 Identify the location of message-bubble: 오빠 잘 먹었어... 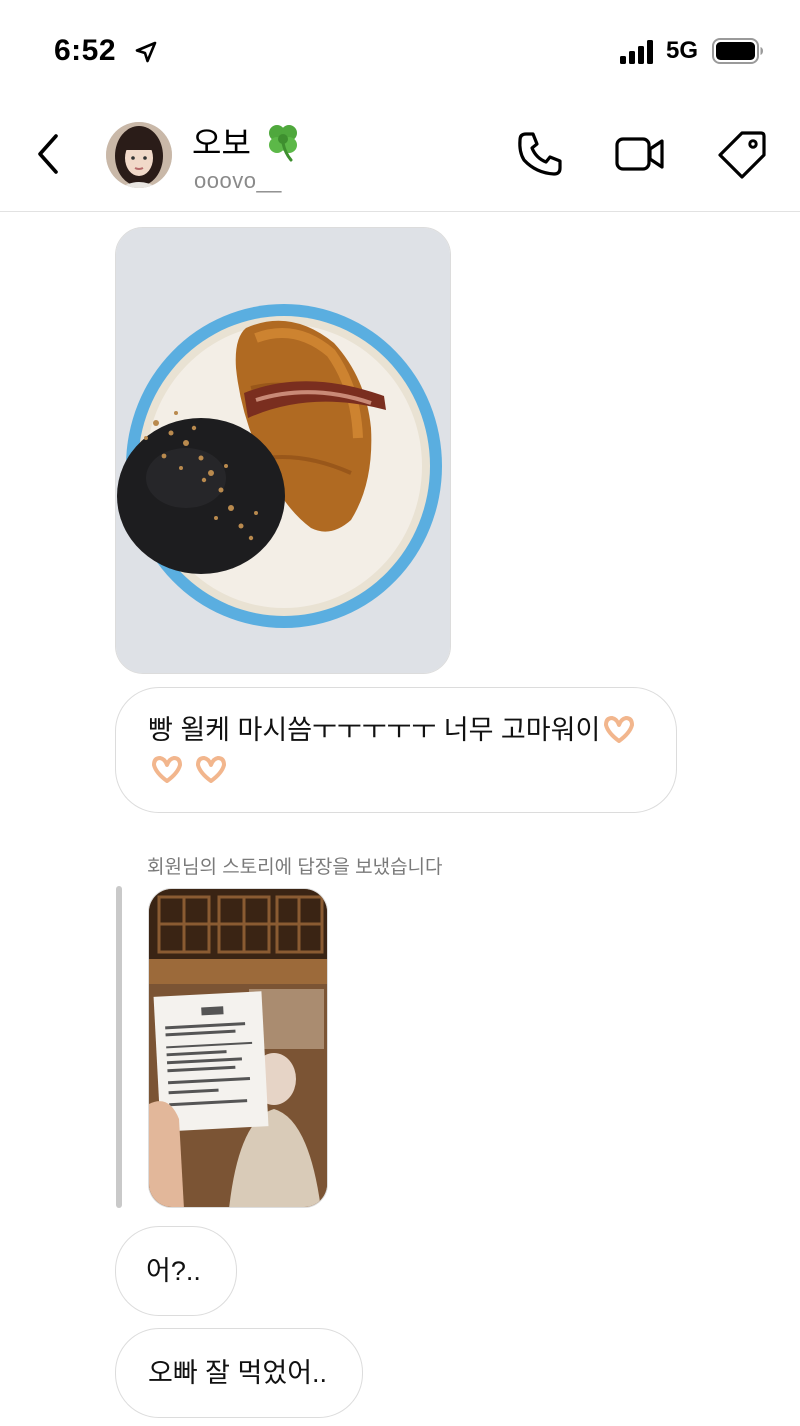
(239, 1373).